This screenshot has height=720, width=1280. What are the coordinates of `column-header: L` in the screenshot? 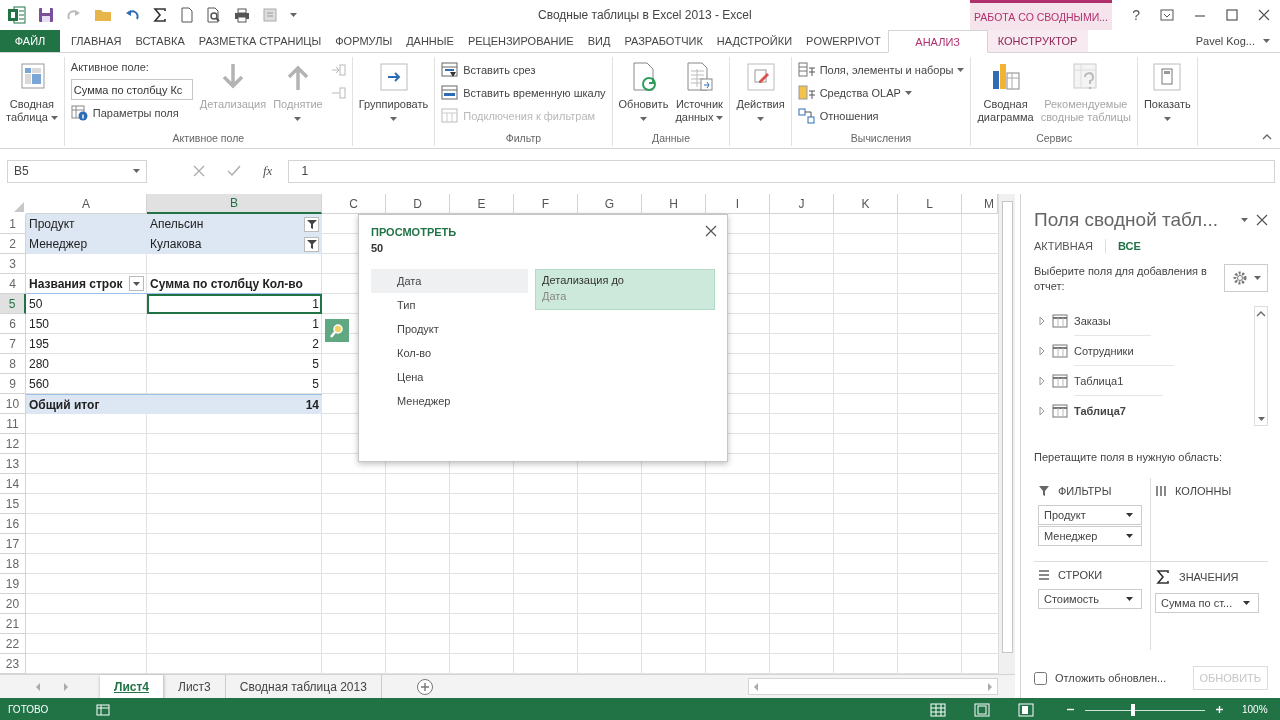 It's located at (930, 204).